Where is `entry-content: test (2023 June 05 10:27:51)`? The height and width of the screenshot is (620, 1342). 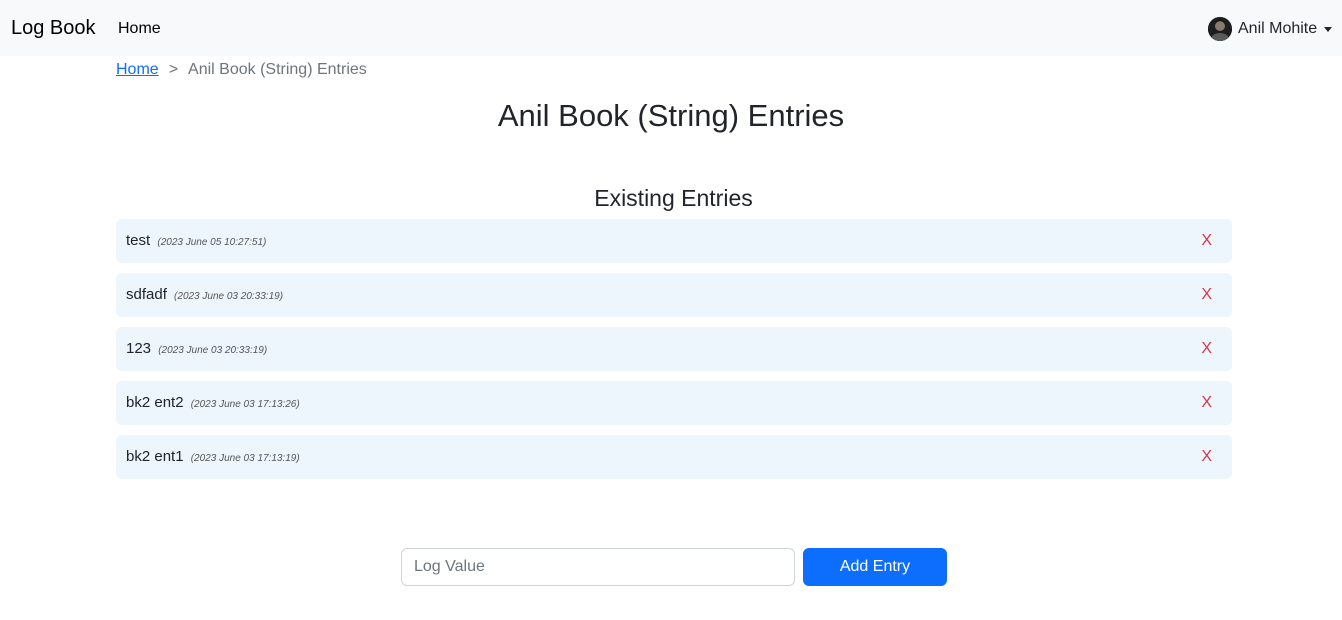 entry-content: test (2023 June 05 10:27:51) is located at coordinates (196, 242).